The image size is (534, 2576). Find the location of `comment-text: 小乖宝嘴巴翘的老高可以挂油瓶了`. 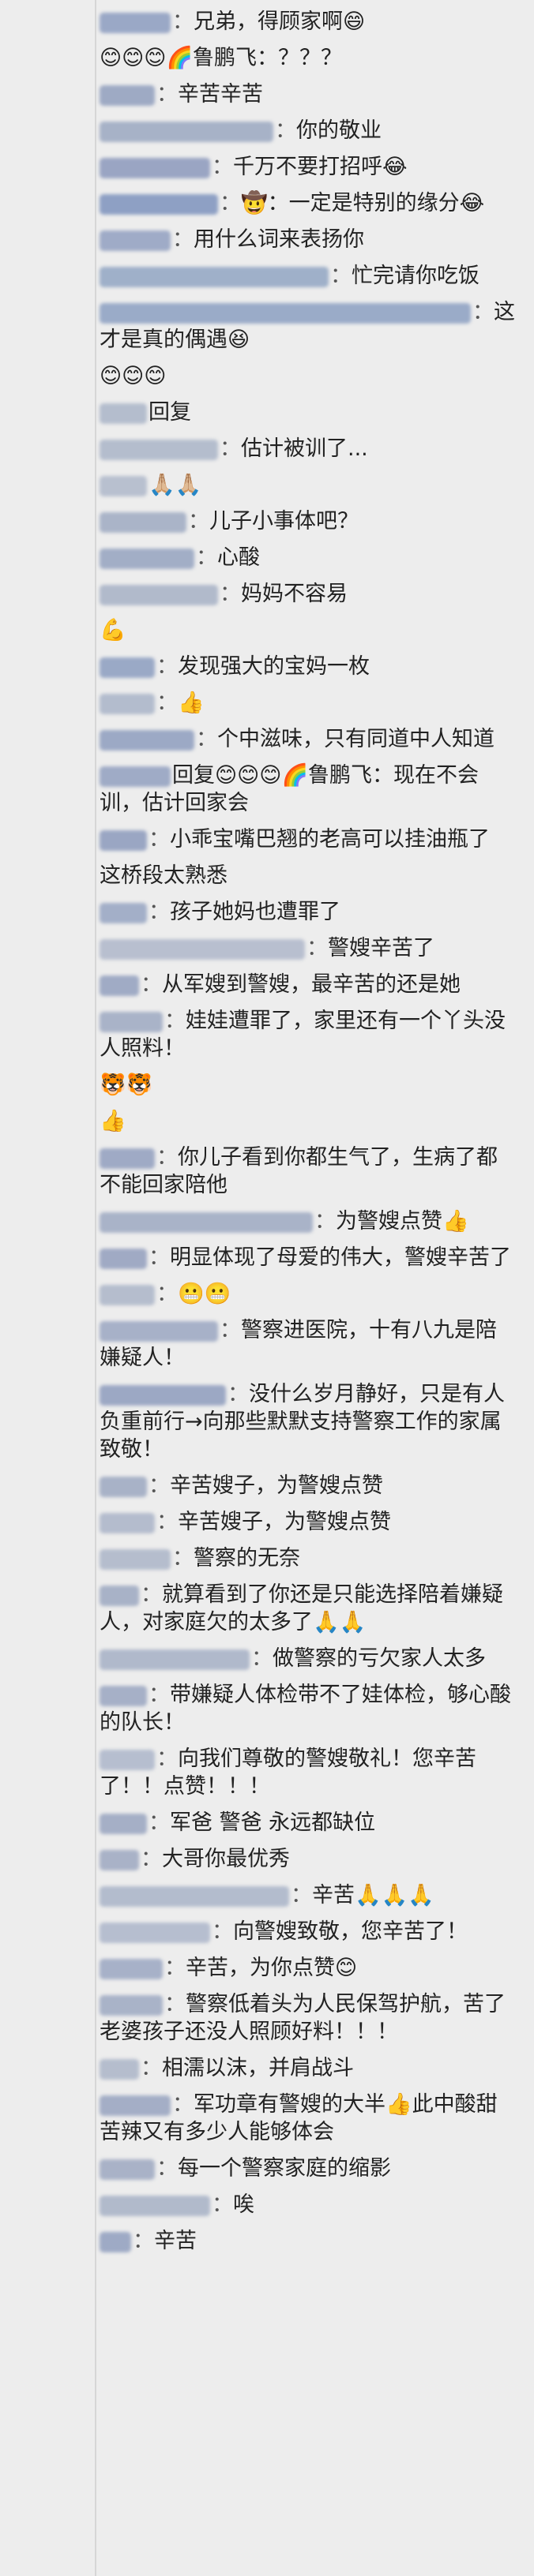

comment-text: 小乖宝嘴巴翘的老高可以挂油瓶了 is located at coordinates (330, 839).